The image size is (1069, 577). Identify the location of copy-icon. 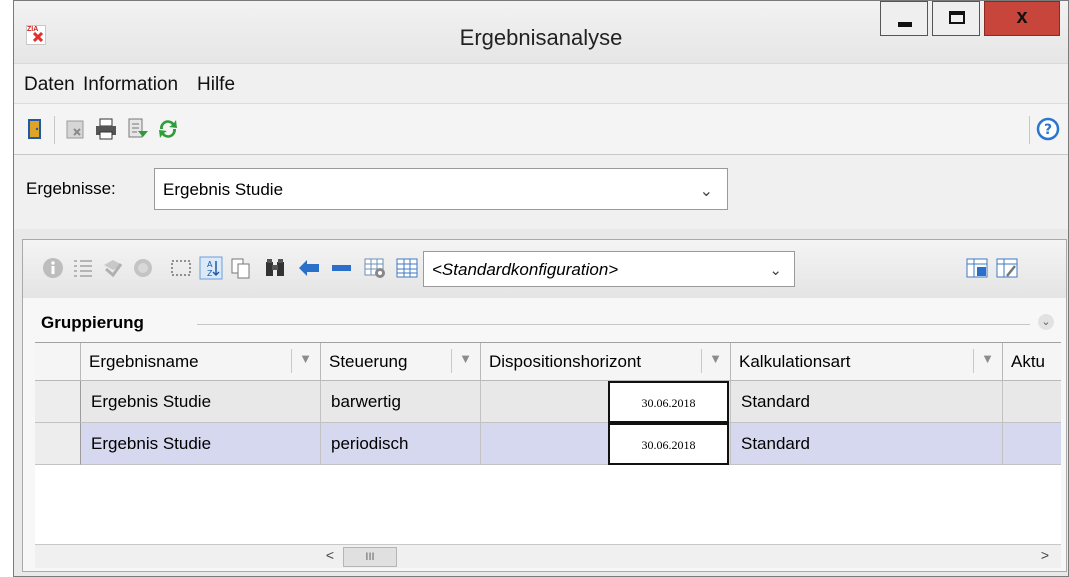
(241, 268).